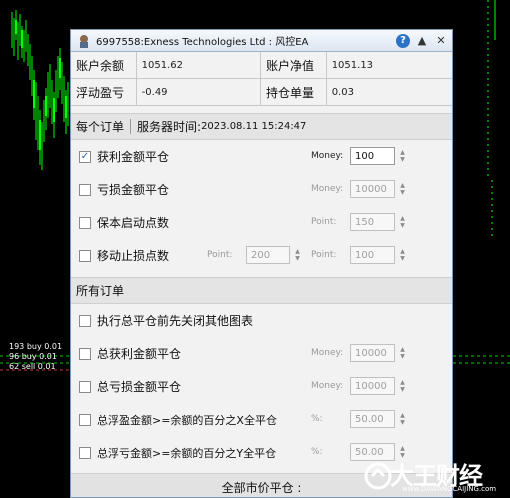 The width and height of the screenshot is (510, 498). What do you see at coordinates (261, 290) in the screenshot?
I see `all-orders-header: 所有订单` at bounding box center [261, 290].